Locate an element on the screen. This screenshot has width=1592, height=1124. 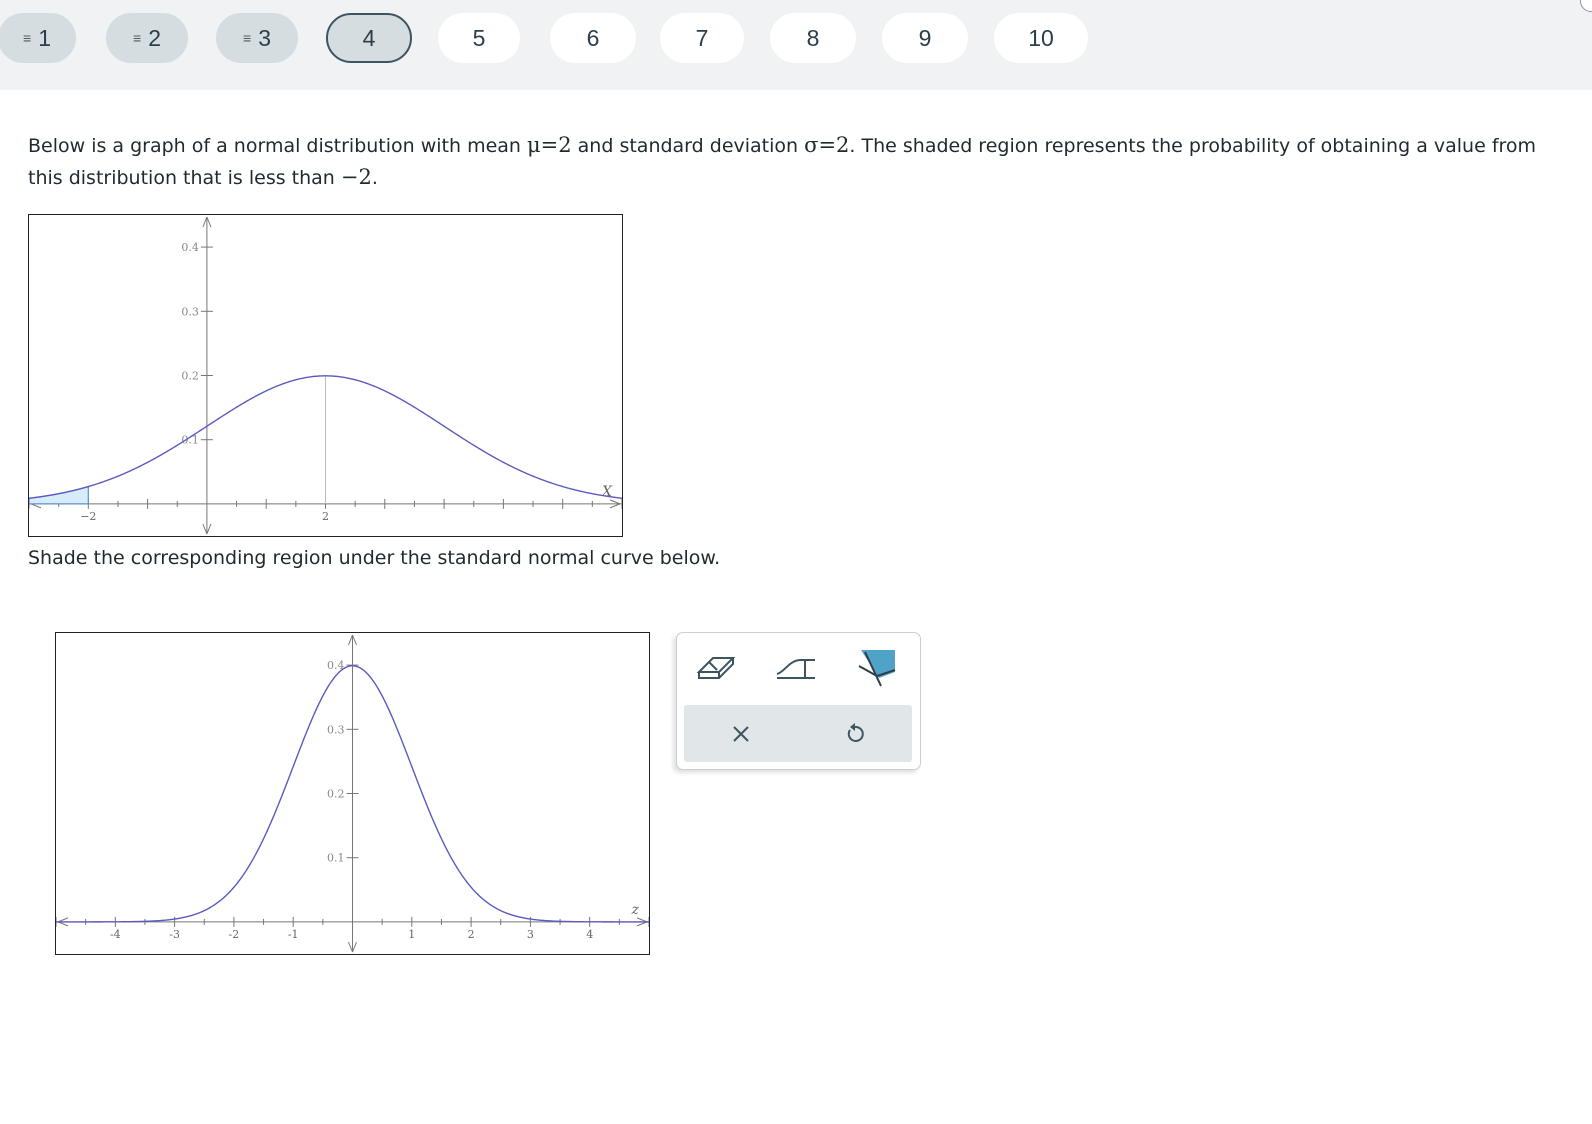
prompt-mean: μ=2 is located at coordinates (549, 145).